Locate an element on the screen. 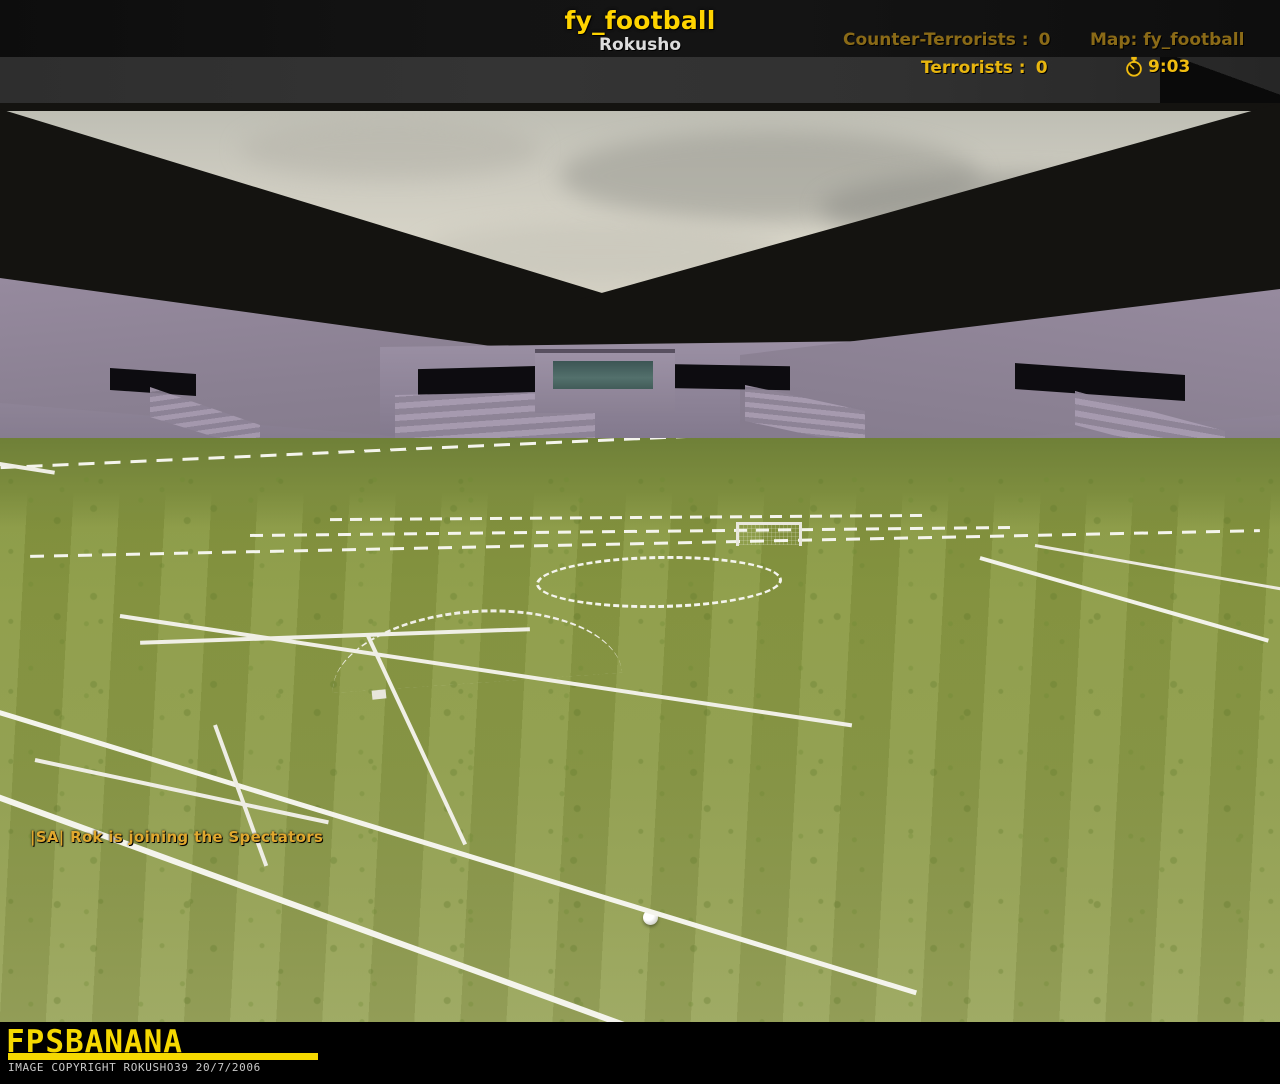 The image size is (1280, 1084). cloud is located at coordinates (390, 149).